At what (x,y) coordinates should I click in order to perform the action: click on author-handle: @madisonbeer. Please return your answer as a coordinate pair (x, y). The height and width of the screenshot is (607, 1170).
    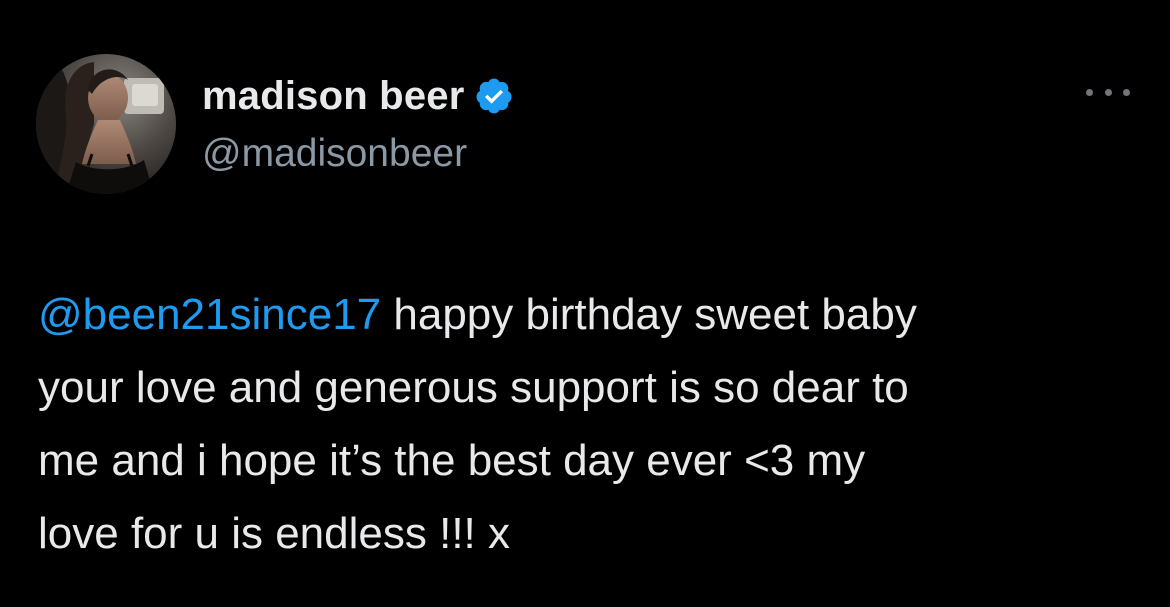
    Looking at the image, I should click on (334, 154).